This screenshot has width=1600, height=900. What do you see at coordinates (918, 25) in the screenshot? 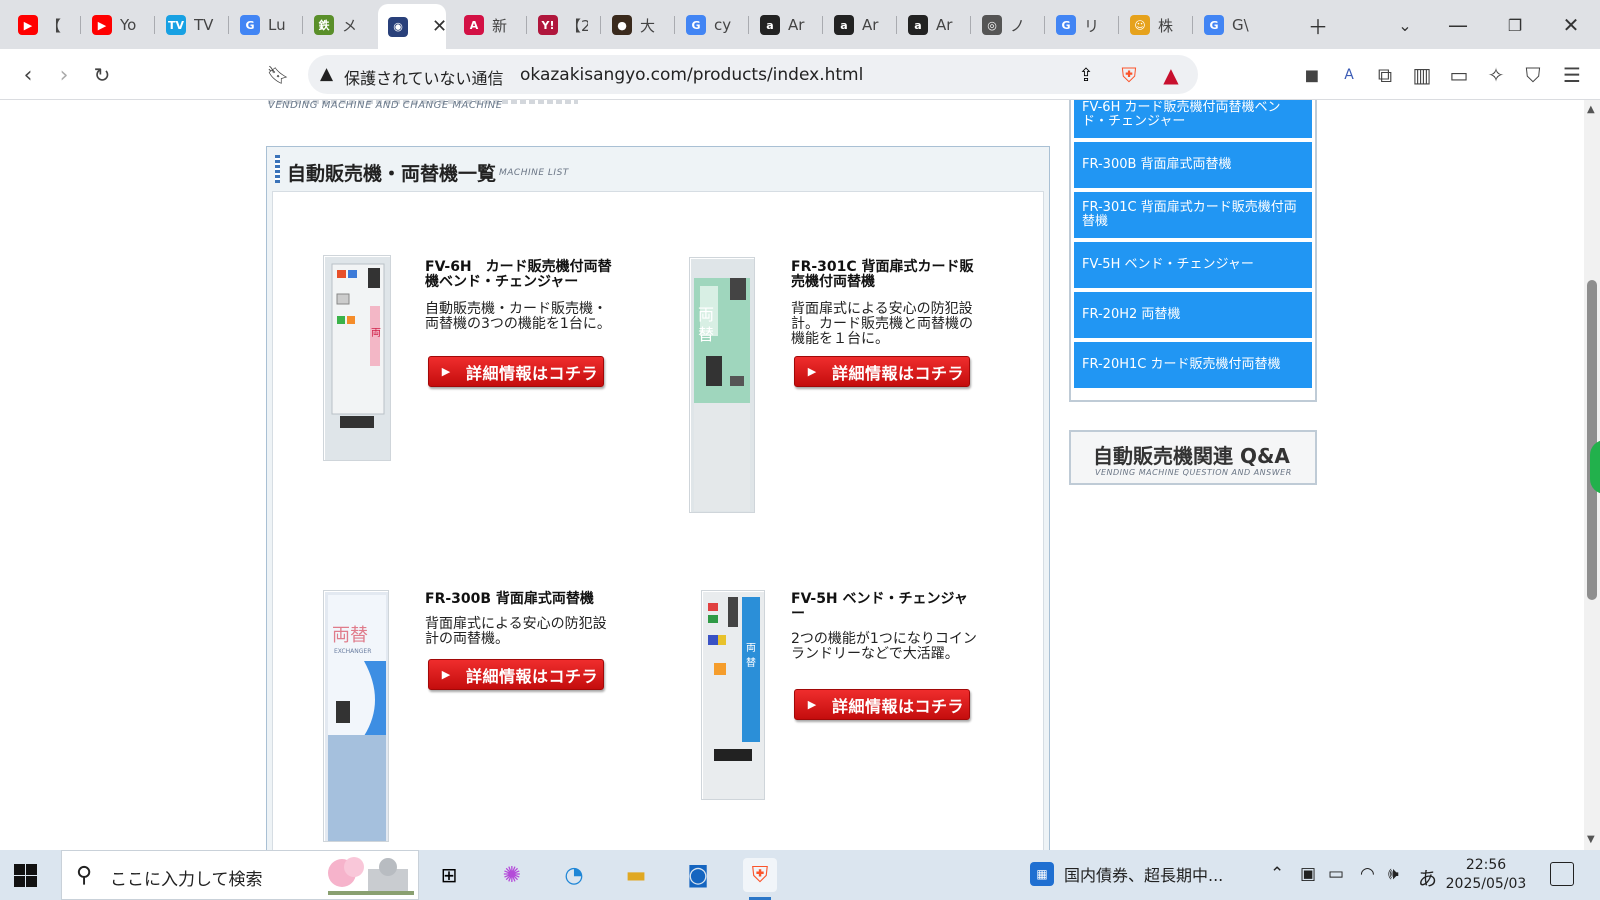
I see `amazon-icon: a` at bounding box center [918, 25].